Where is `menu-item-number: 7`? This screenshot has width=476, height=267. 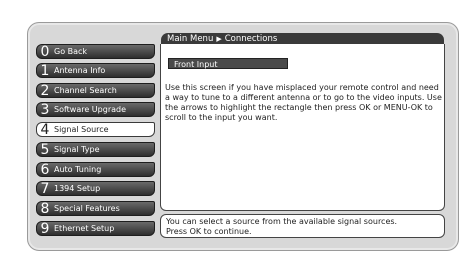 menu-item-number: 7 is located at coordinates (45, 188).